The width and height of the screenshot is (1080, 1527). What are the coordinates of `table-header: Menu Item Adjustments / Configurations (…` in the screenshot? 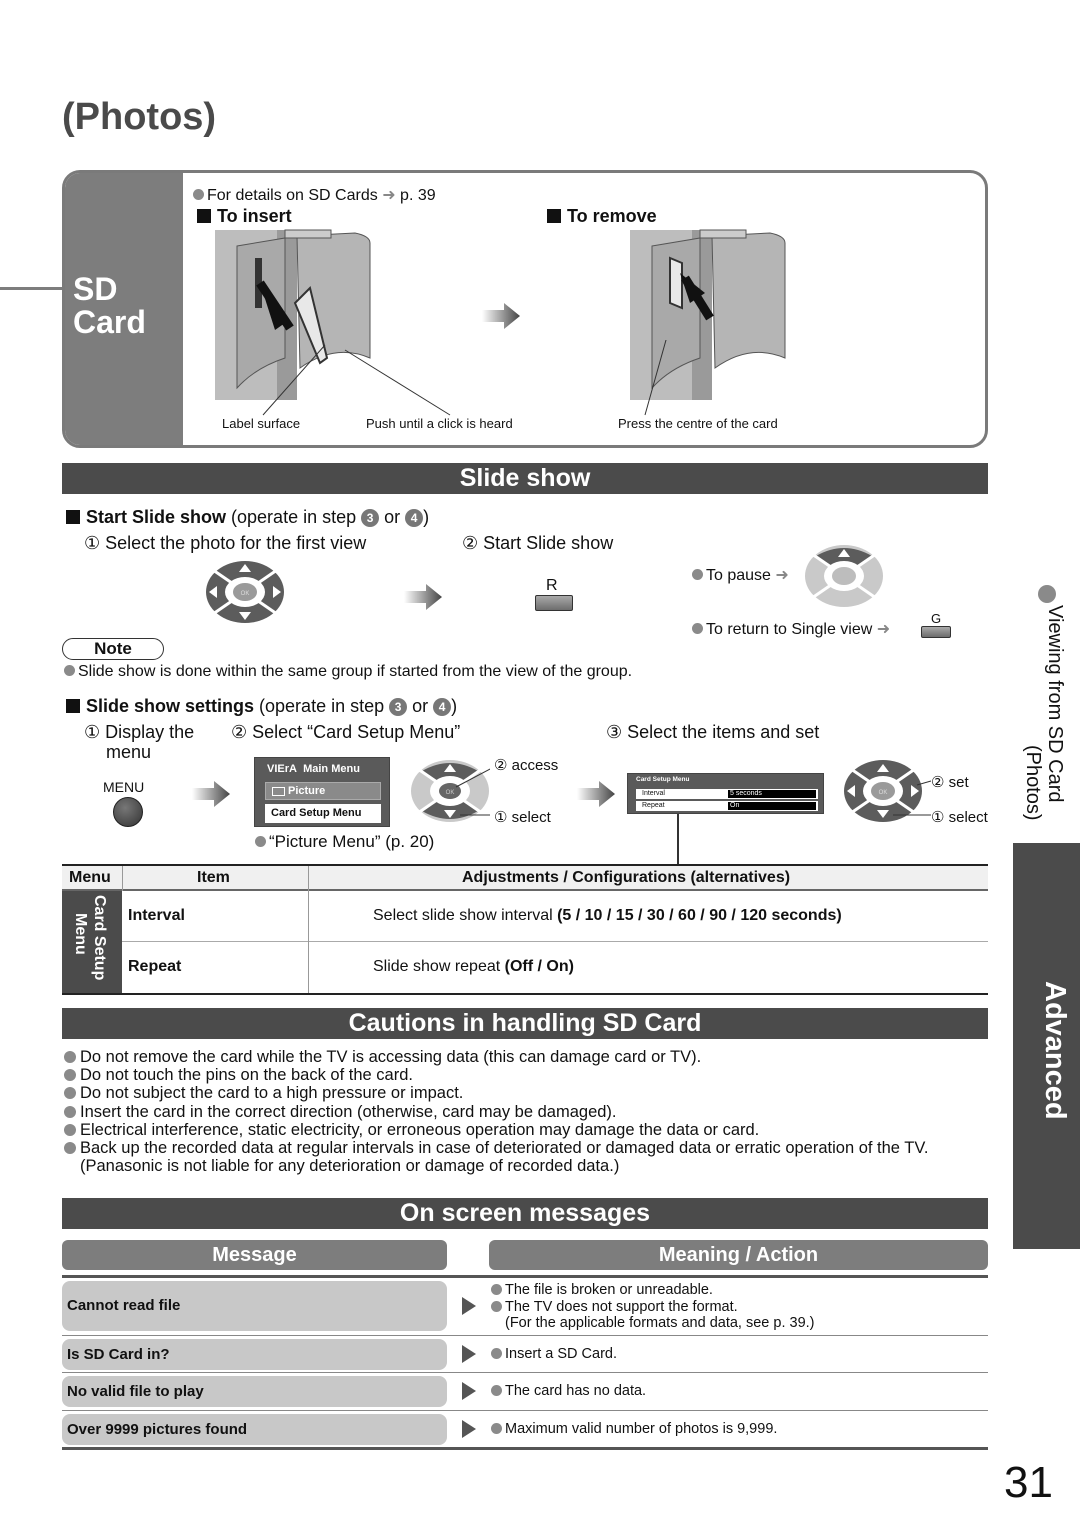 It's located at (525, 878).